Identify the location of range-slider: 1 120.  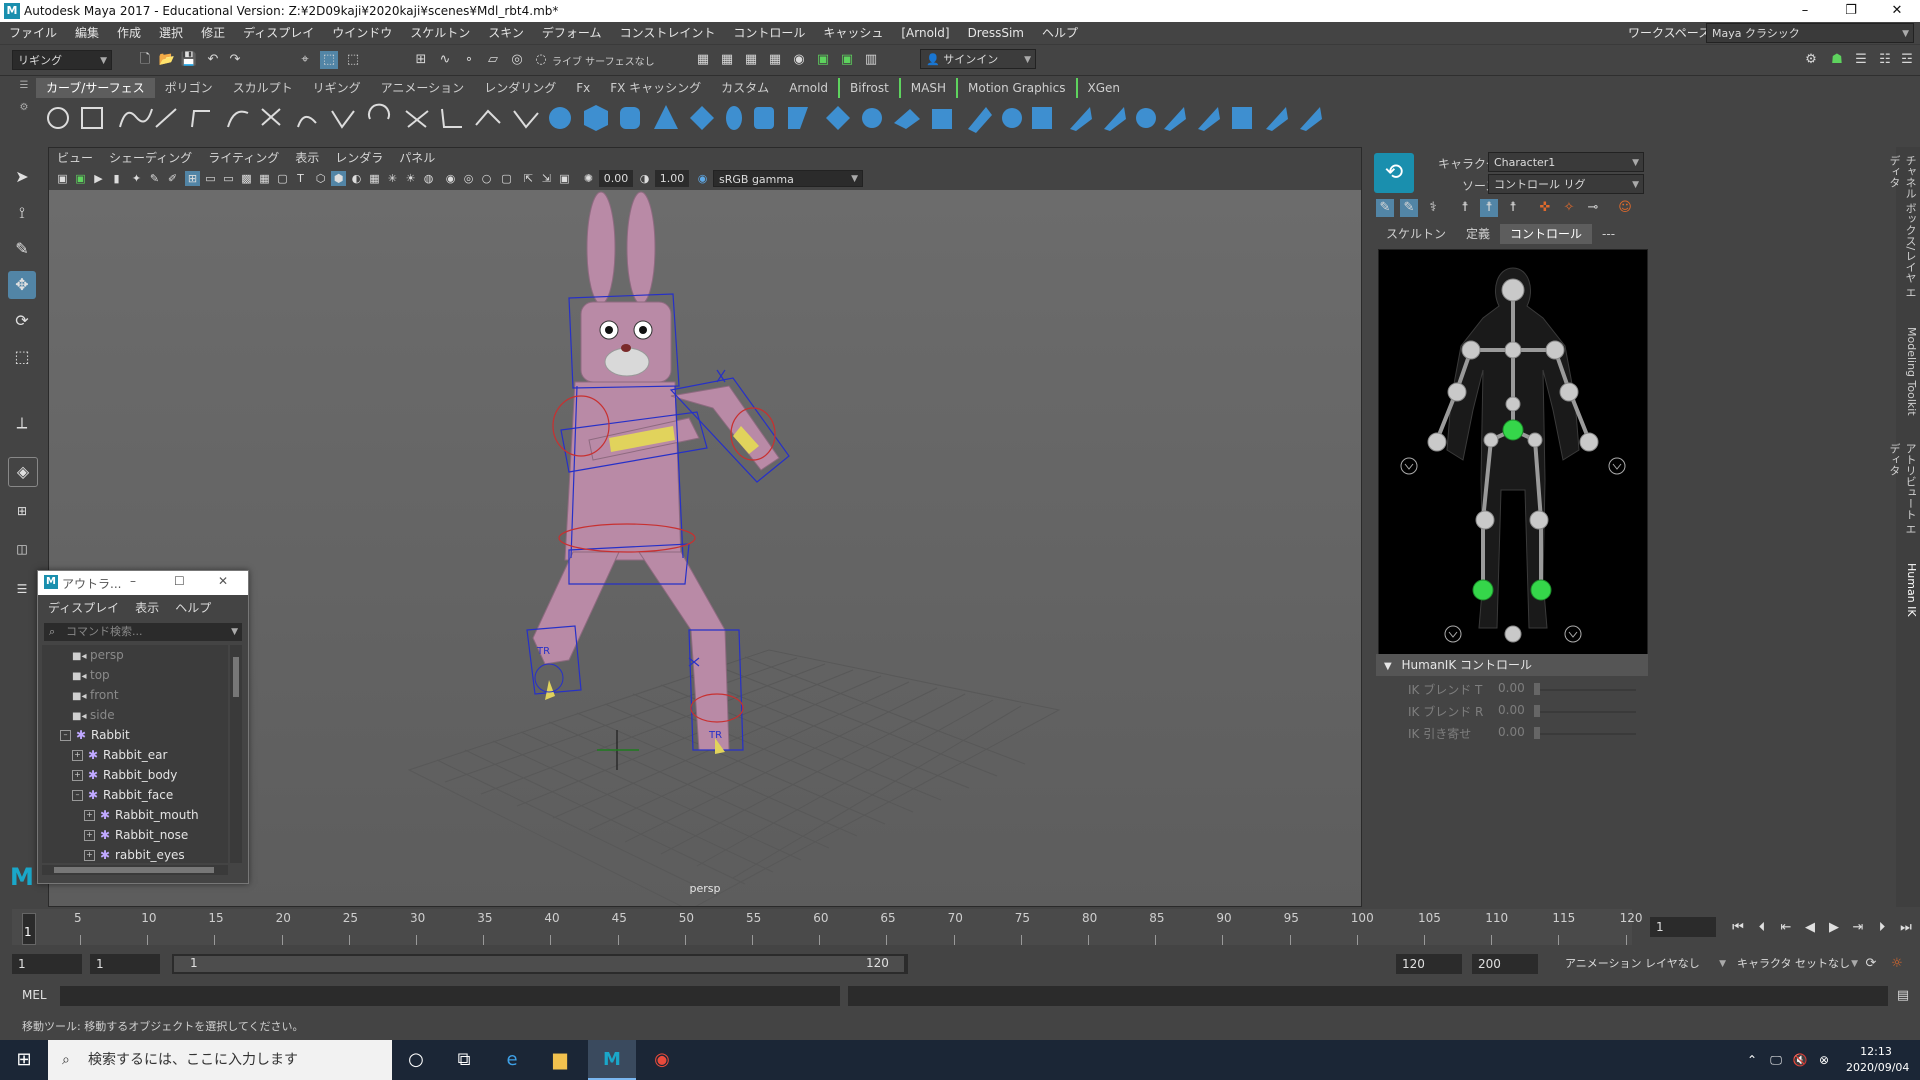
(540, 964).